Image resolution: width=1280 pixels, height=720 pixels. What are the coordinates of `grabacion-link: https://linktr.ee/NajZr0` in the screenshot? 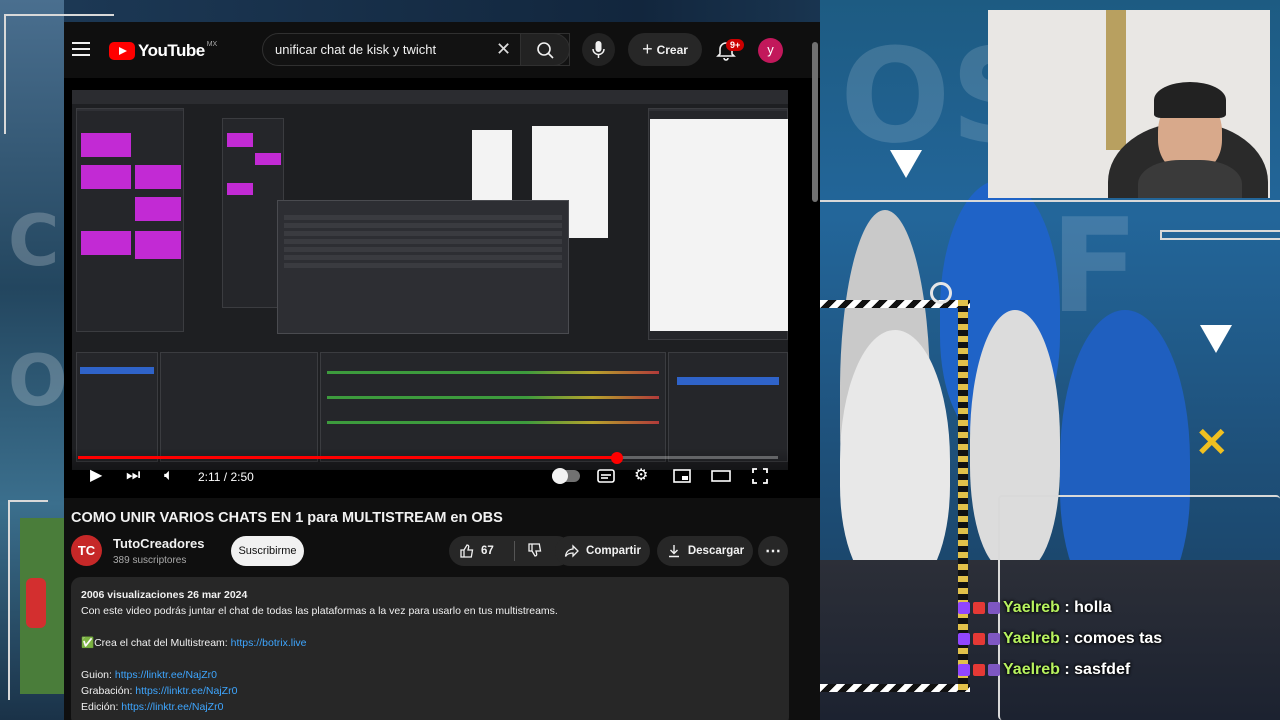 It's located at (186, 691).